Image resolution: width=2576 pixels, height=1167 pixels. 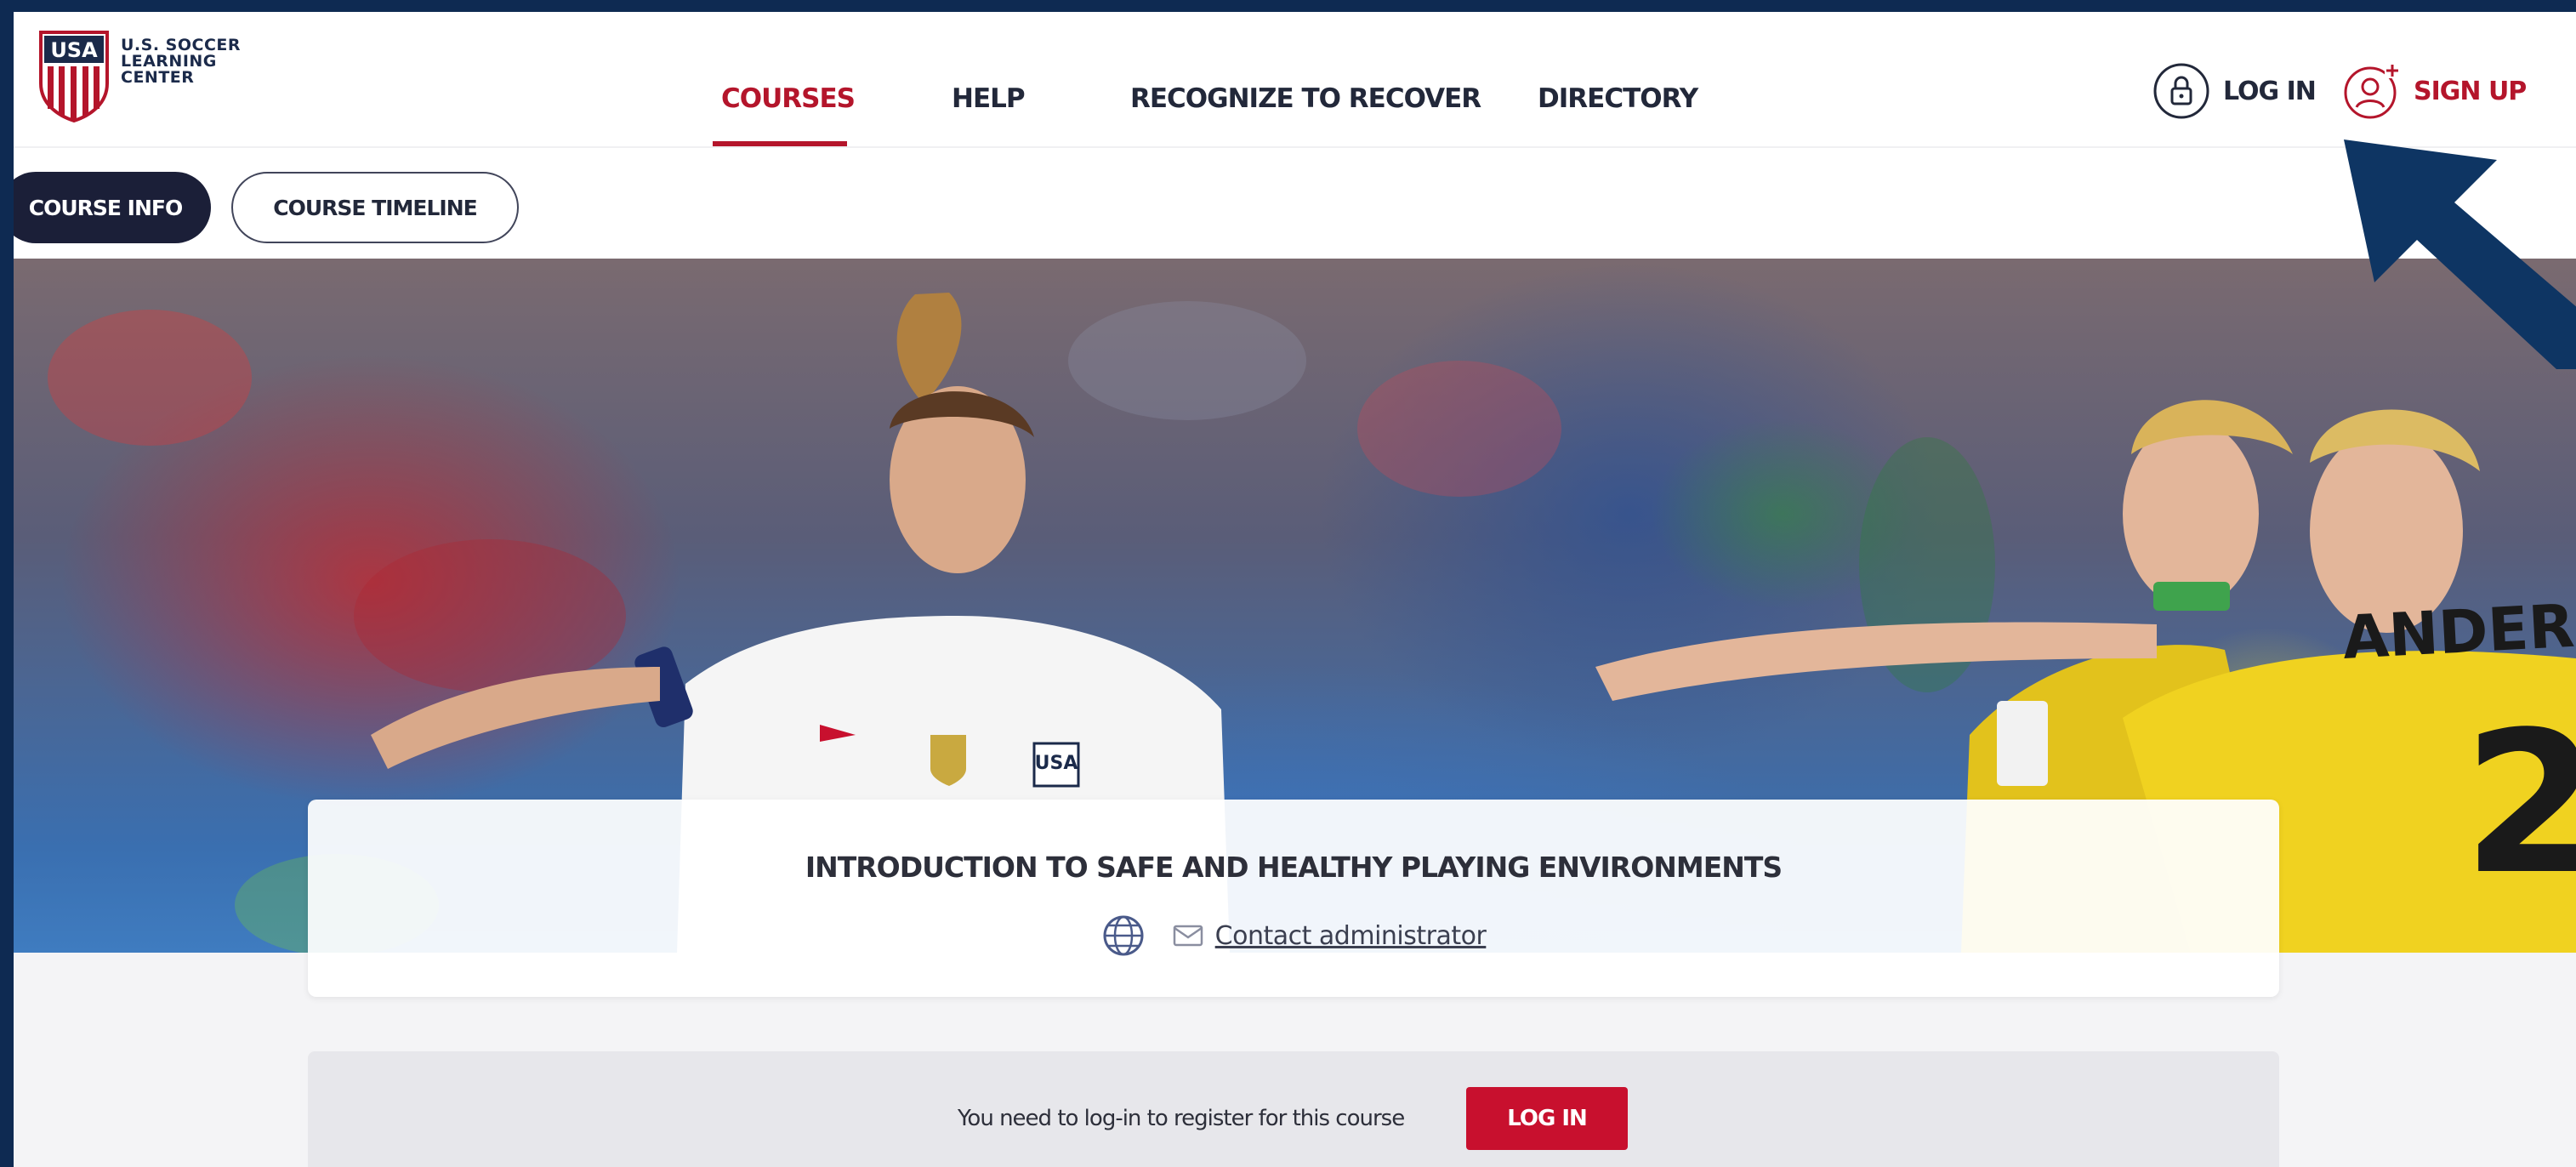 What do you see at coordinates (375, 207) in the screenshot?
I see `tab-course-timeline: COURSE TIMELINE` at bounding box center [375, 207].